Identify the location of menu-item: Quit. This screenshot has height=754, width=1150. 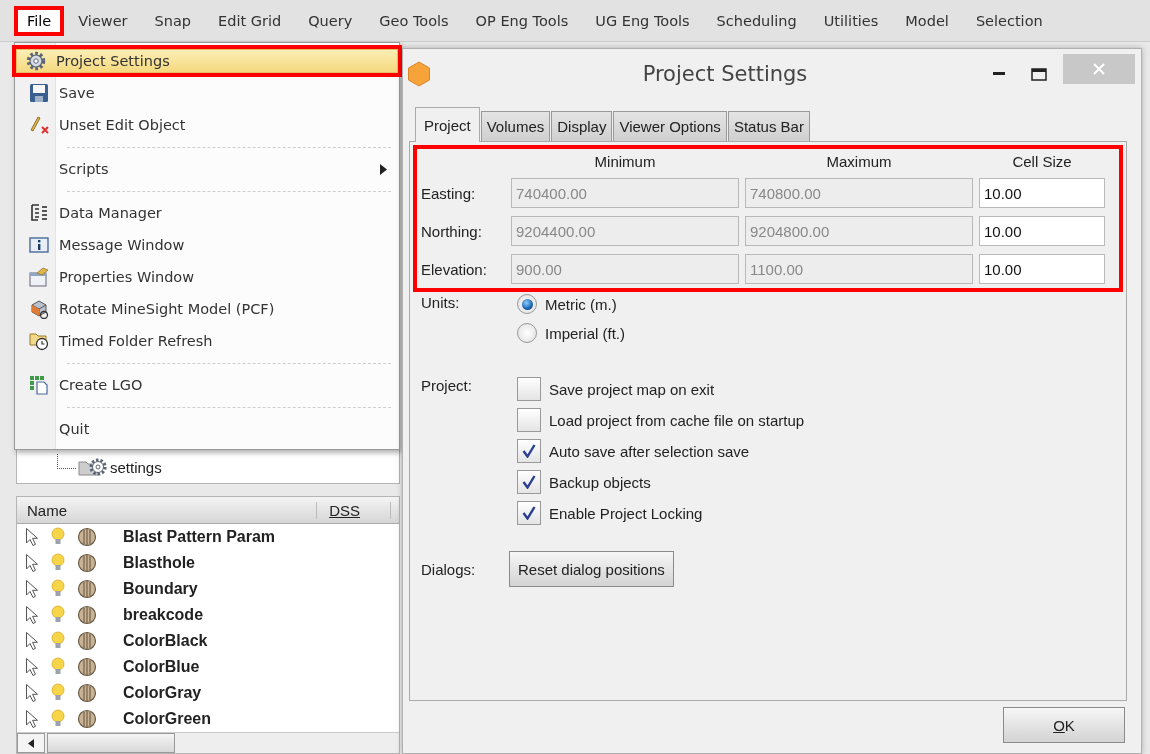
(207, 429).